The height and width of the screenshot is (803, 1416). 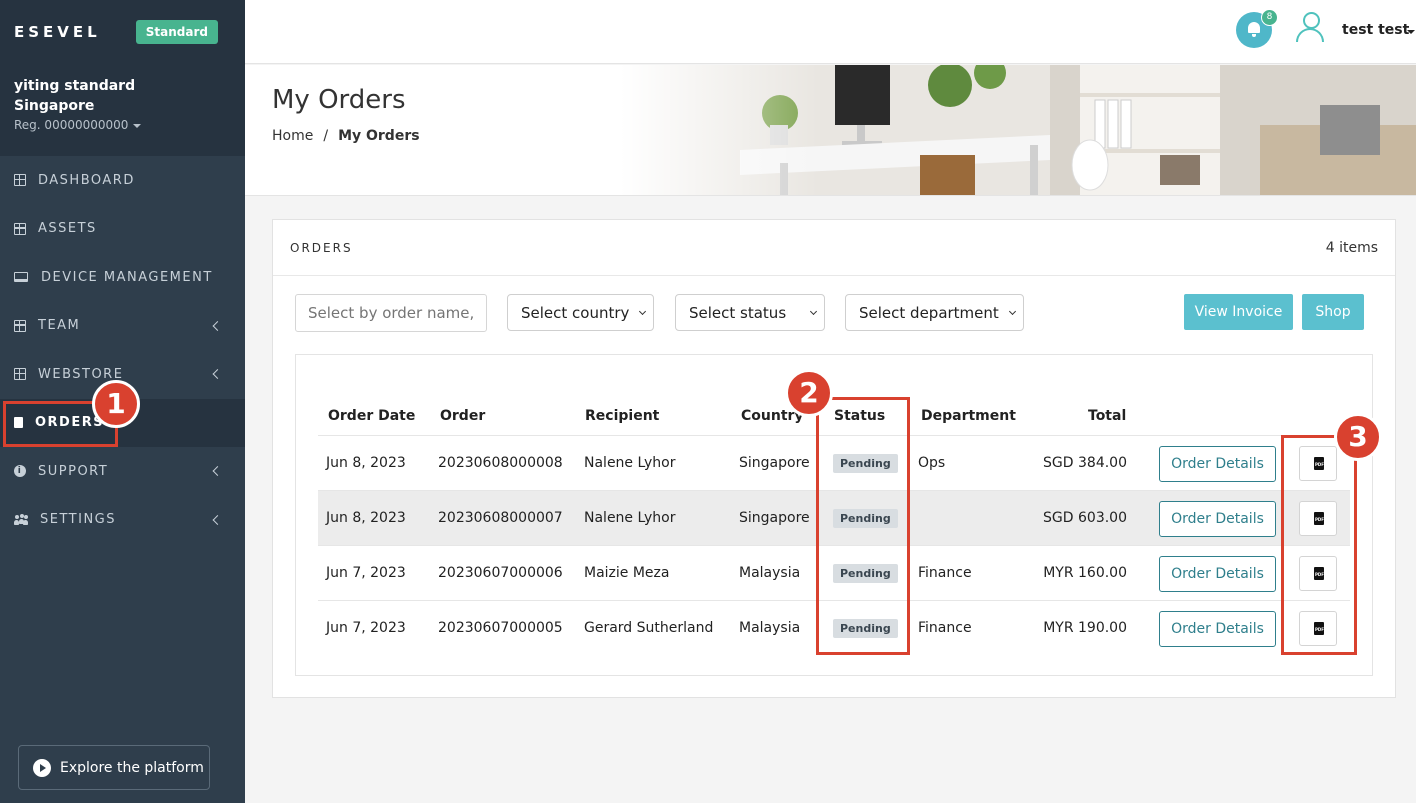 What do you see at coordinates (21, 519) in the screenshot?
I see `users-settings-icon` at bounding box center [21, 519].